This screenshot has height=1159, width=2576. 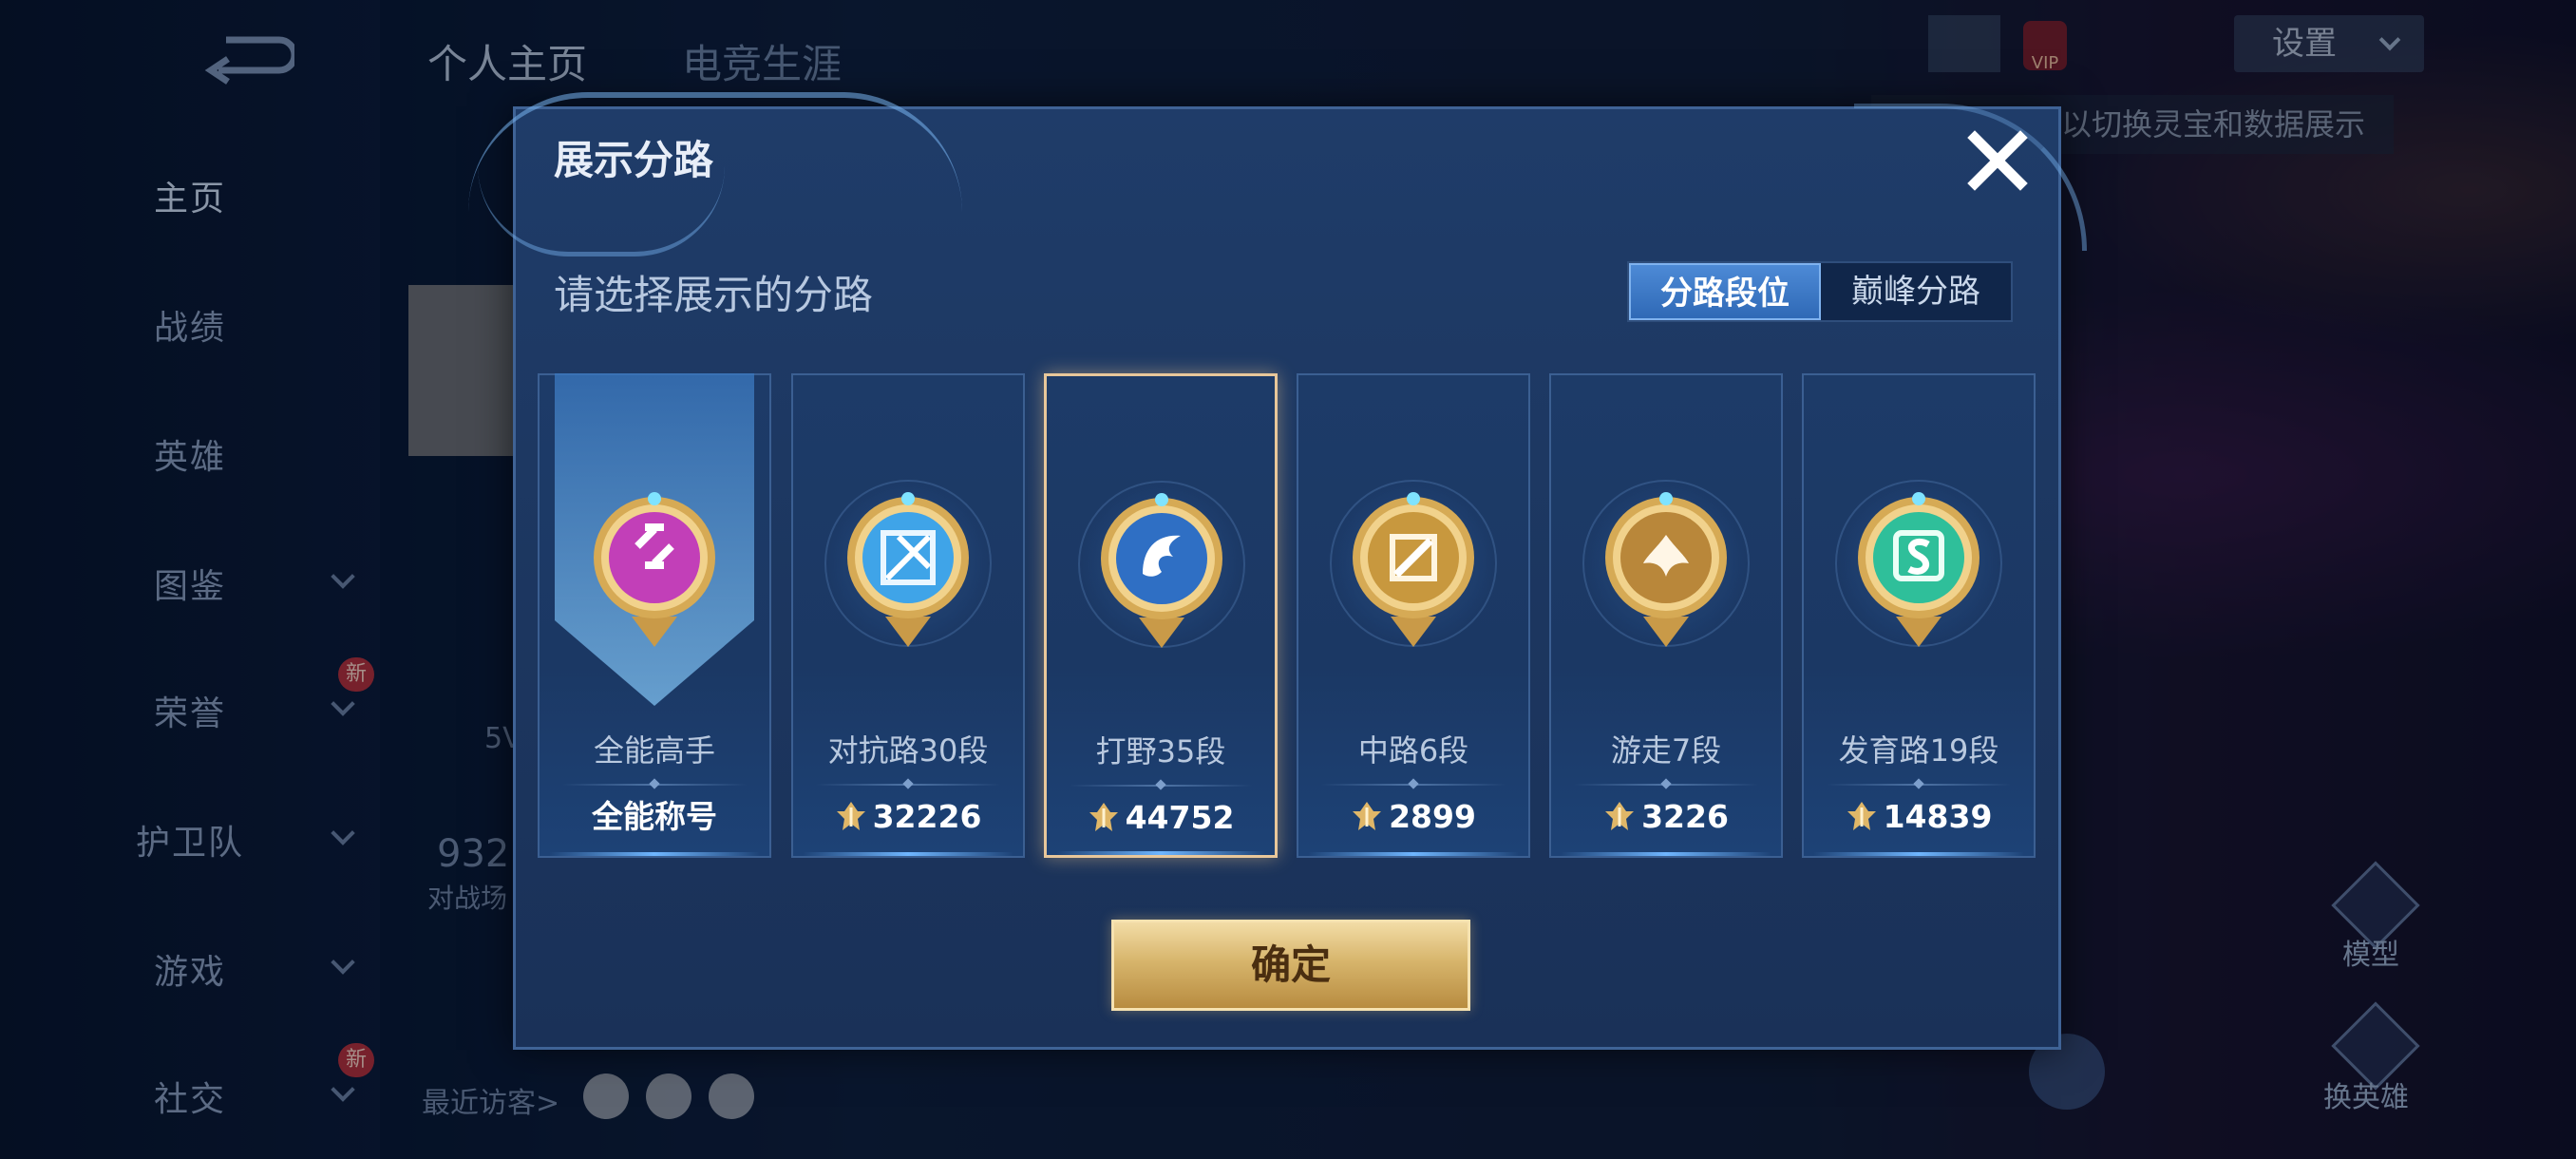 I want to click on dialog-subtitle: 请选择展示的分路, so click(x=714, y=295).